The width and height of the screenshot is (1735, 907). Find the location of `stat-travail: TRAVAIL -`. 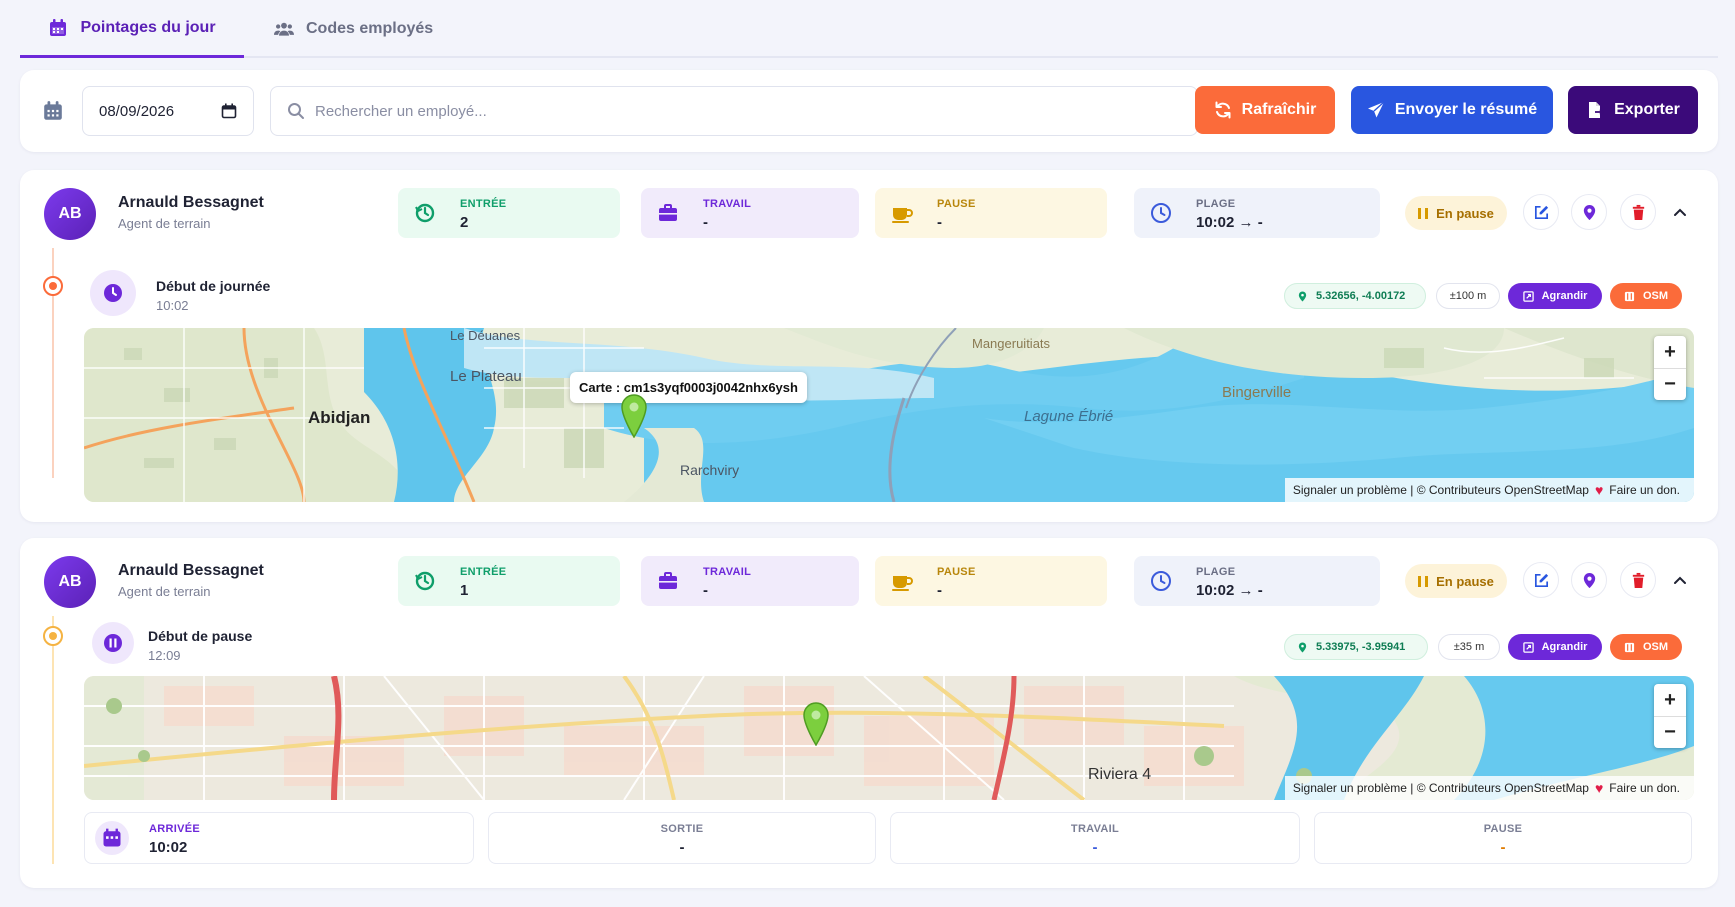

stat-travail: TRAVAIL - is located at coordinates (750, 581).